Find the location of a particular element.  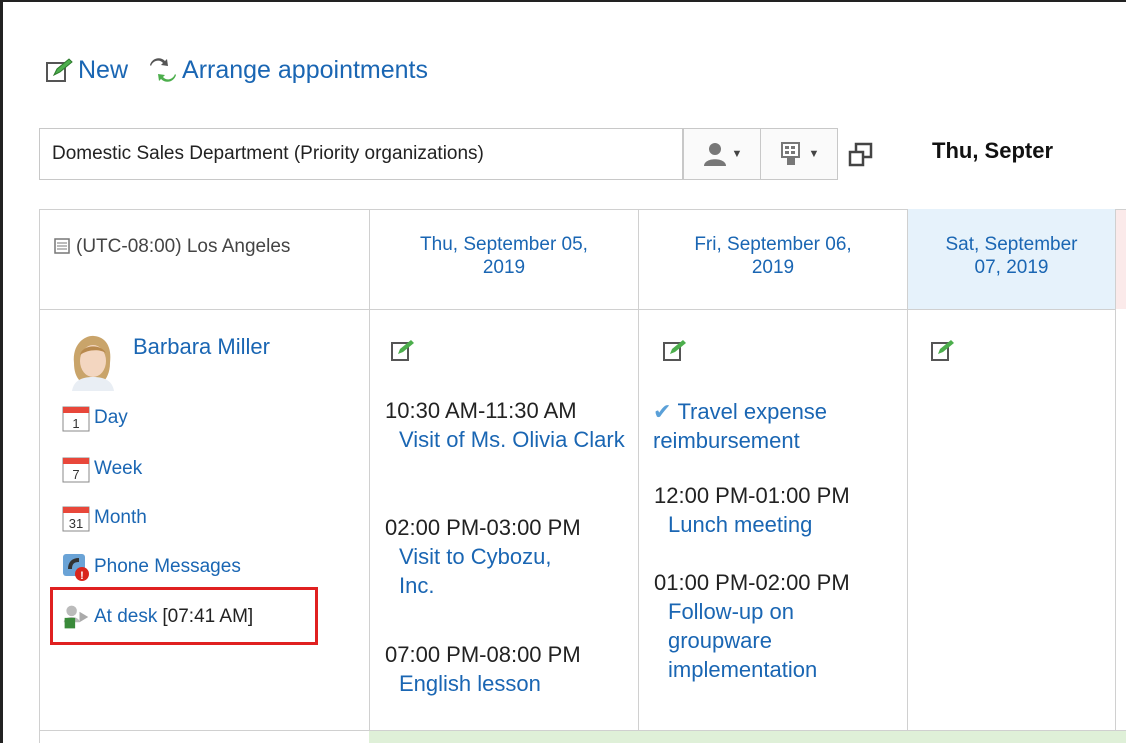

timezone-label: (UTC-08:00) Los Angeles is located at coordinates (183, 246).